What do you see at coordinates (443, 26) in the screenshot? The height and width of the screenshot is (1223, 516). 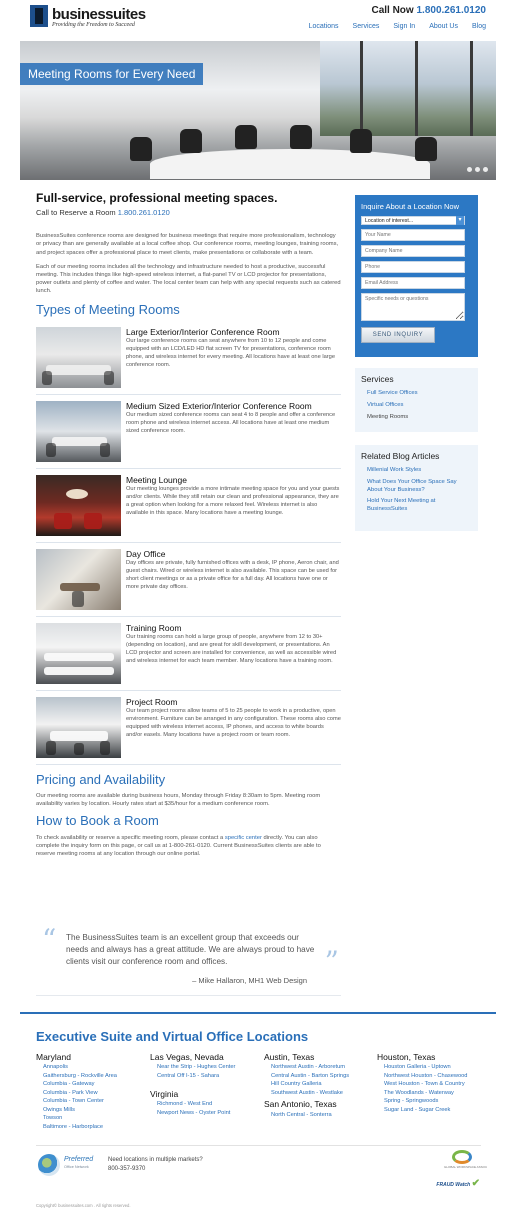 I see `nav-about-us: About Us` at bounding box center [443, 26].